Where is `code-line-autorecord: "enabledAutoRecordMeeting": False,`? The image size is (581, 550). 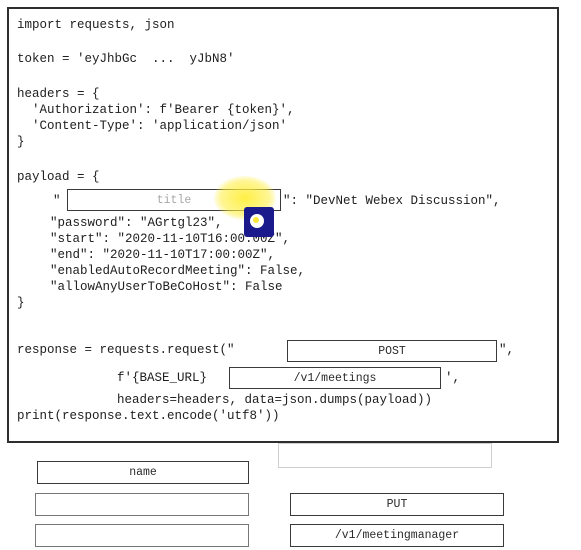
code-line-autorecord: "enabledAutoRecordMeeting": False, is located at coordinates (170, 271).